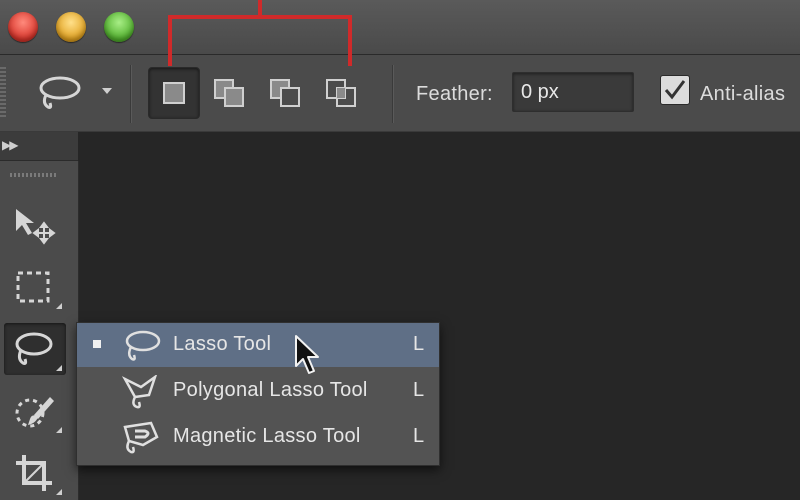 The height and width of the screenshot is (500, 800). I want to click on menu-item-label: Lasso Tool, so click(222, 344).